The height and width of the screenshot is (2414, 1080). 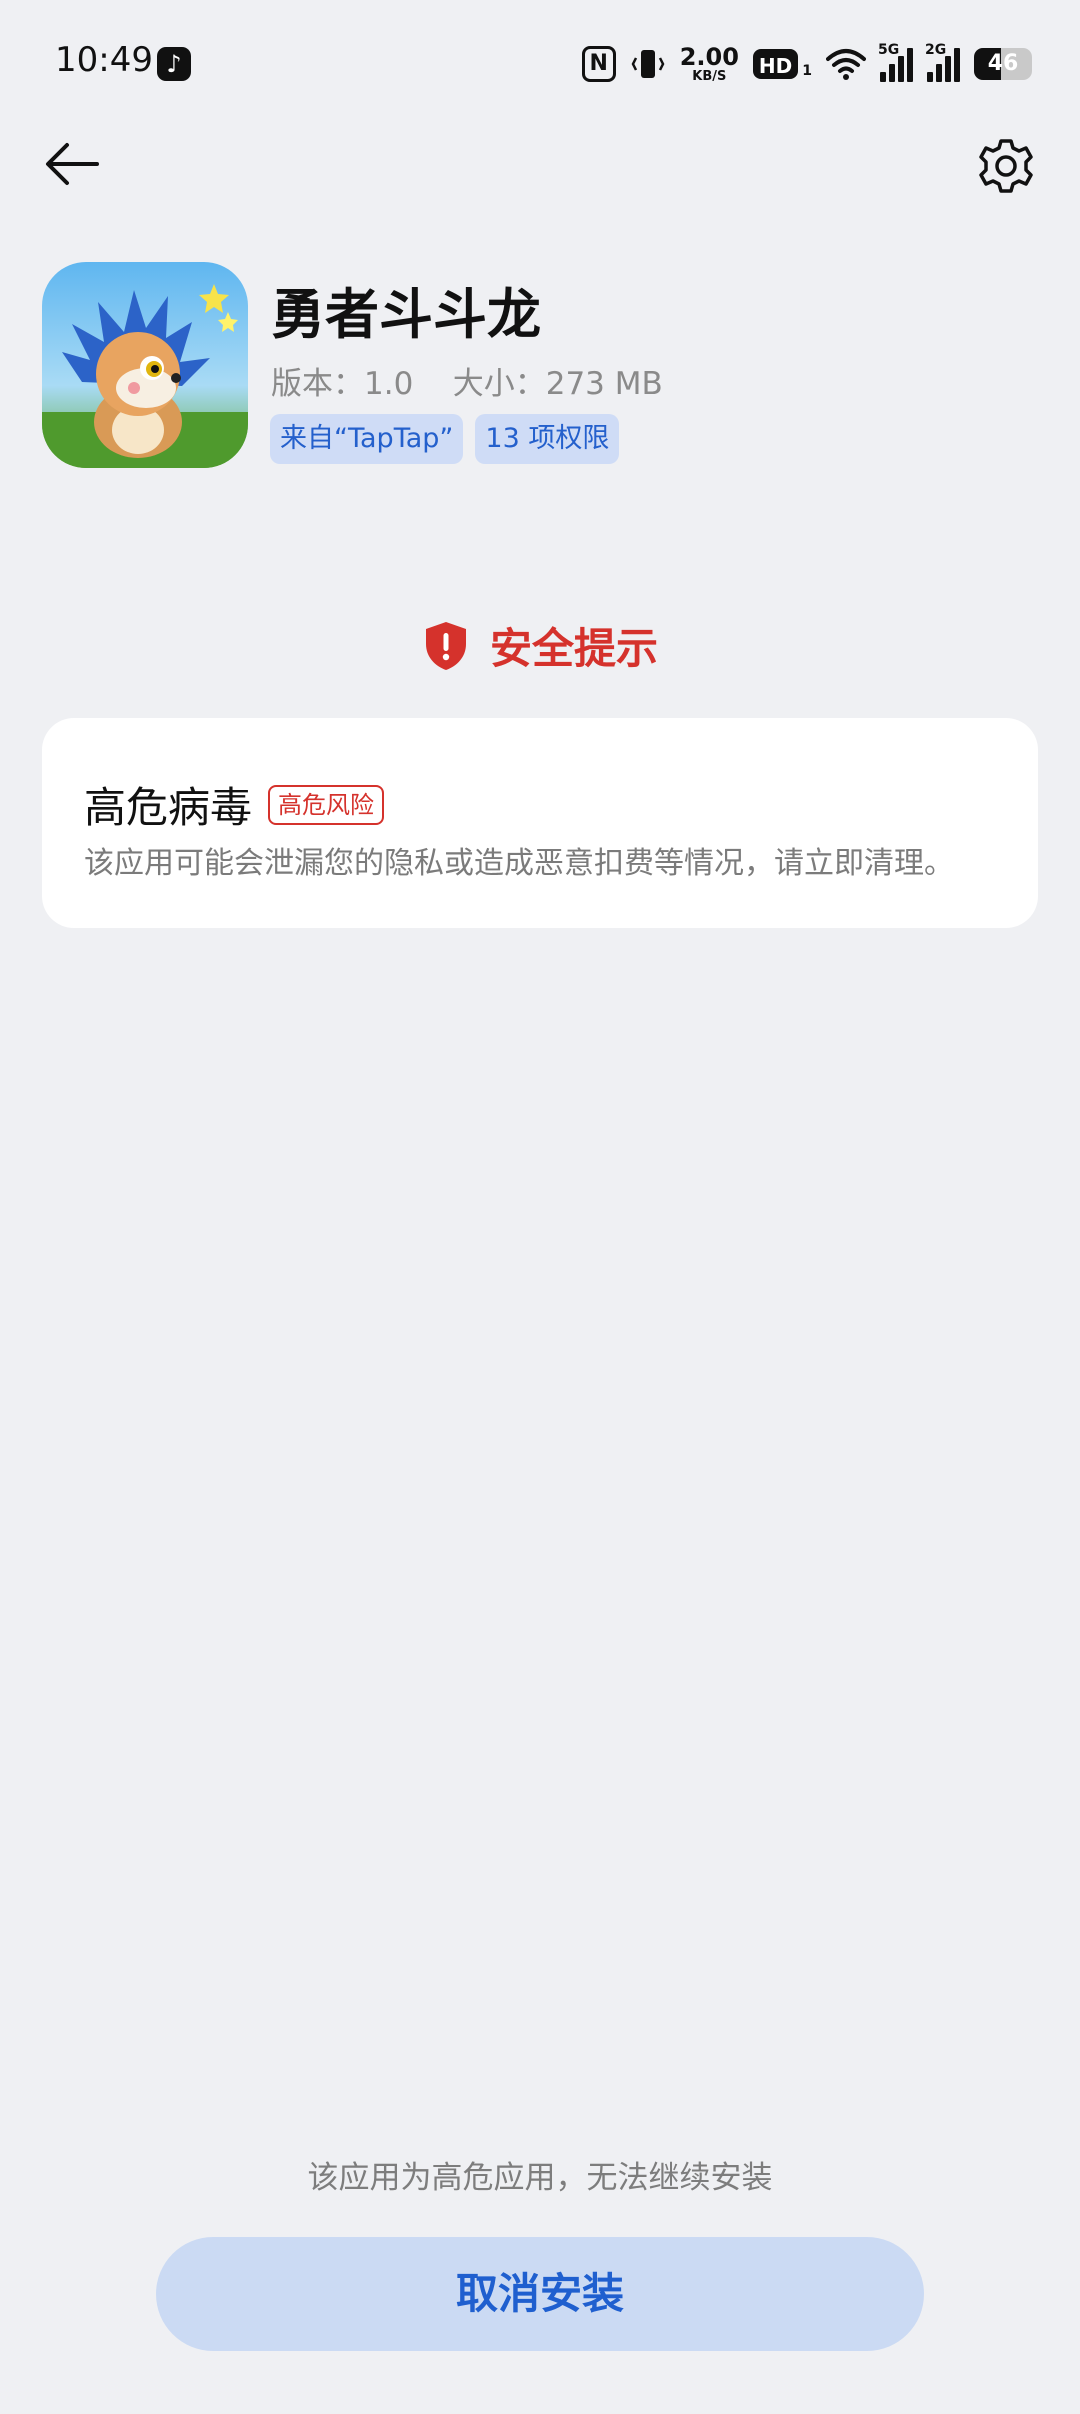 What do you see at coordinates (445, 645) in the screenshot?
I see `shield-alert-icon` at bounding box center [445, 645].